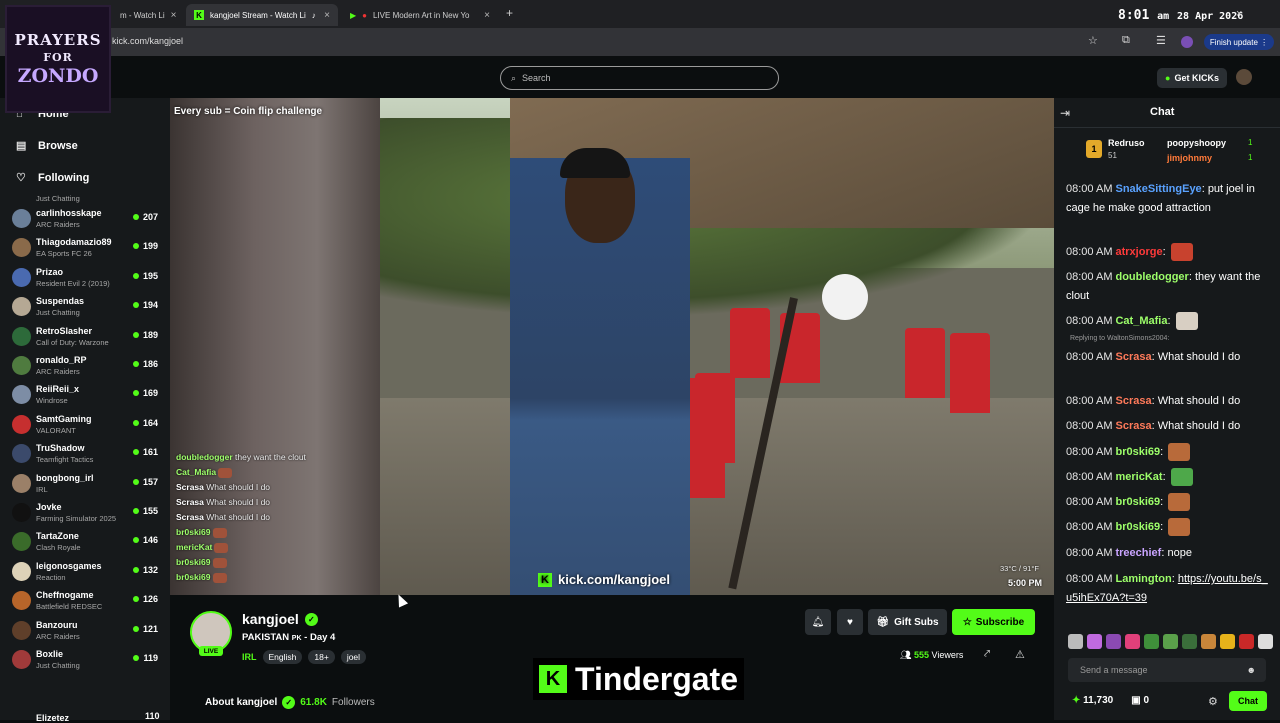  I want to click on tag-chip: English, so click(282, 657).